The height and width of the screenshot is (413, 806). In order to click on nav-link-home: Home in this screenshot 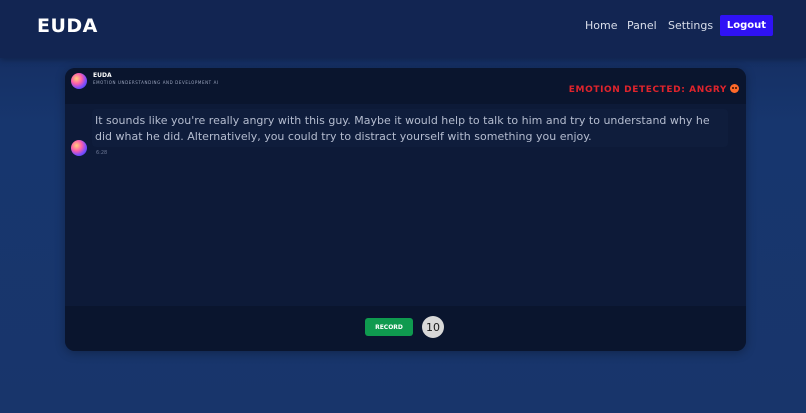, I will do `click(601, 25)`.